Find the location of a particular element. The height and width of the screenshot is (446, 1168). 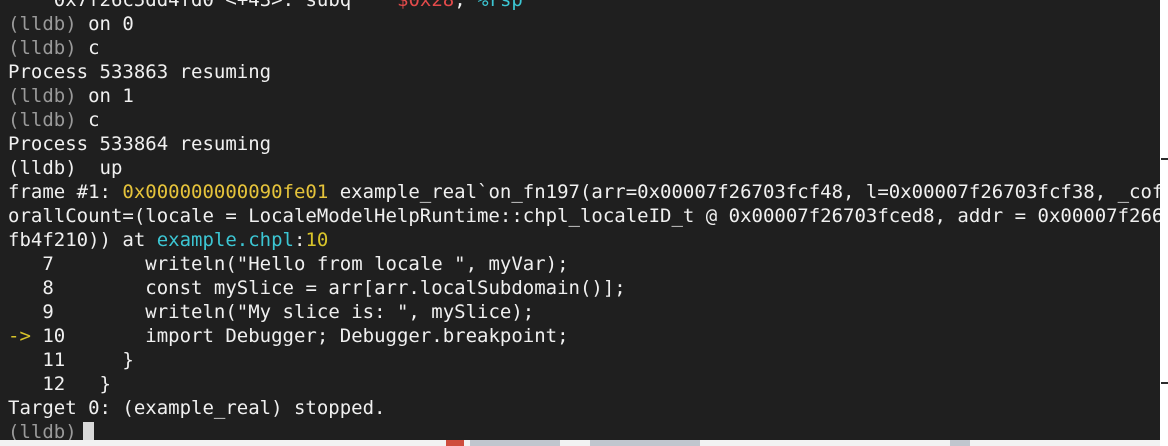

frame-prefix: frame #1: is located at coordinates (65, 192).